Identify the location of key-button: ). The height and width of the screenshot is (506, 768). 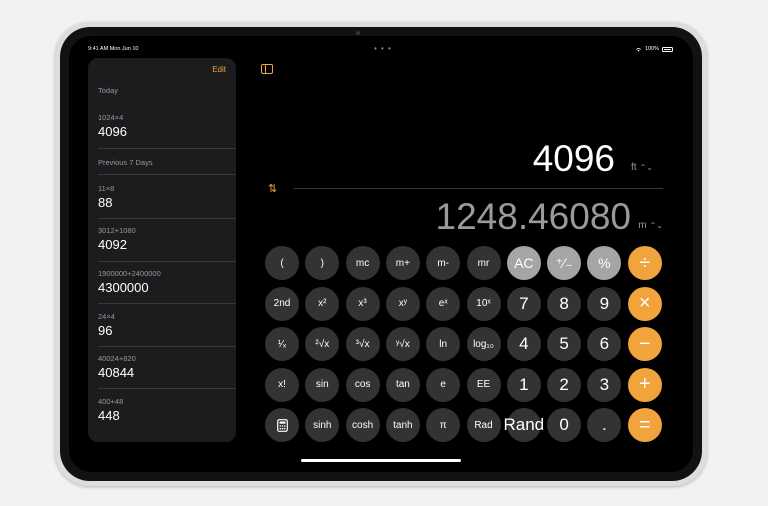
(322, 263).